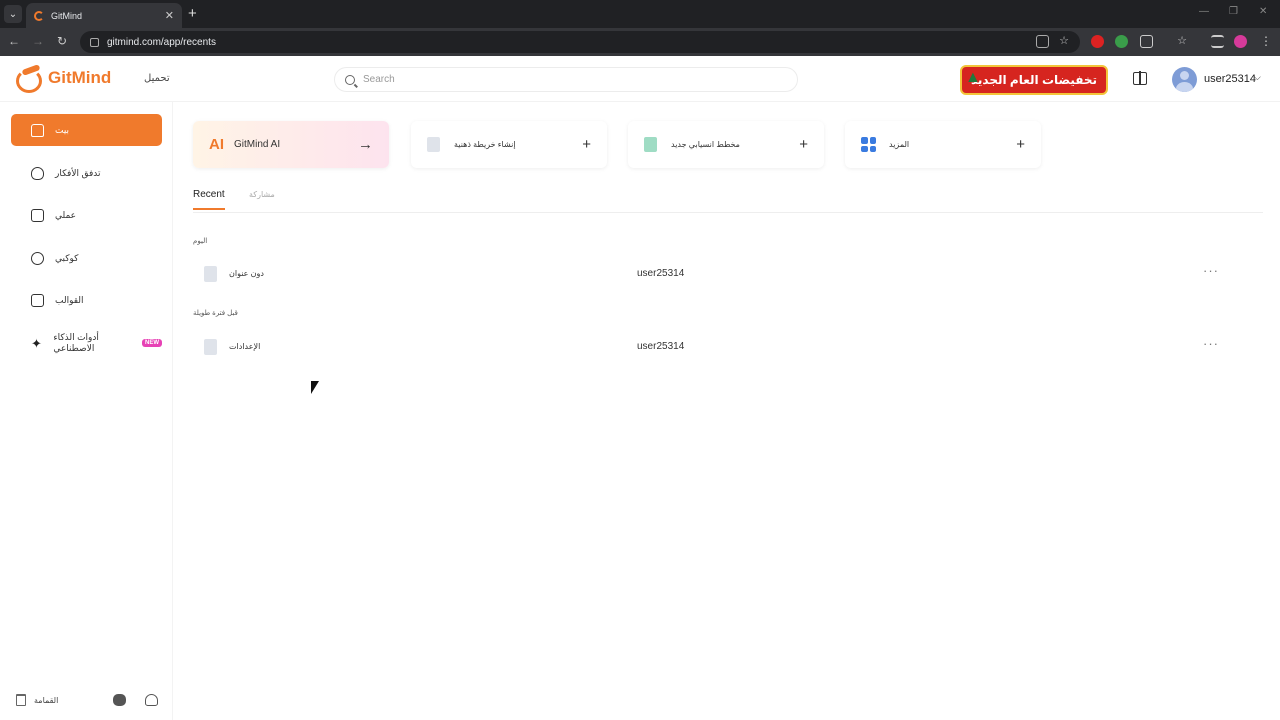 The image size is (1280, 720). Describe the element at coordinates (67, 257) in the screenshot. I see `sidebar-item-label: كوكبي` at that location.